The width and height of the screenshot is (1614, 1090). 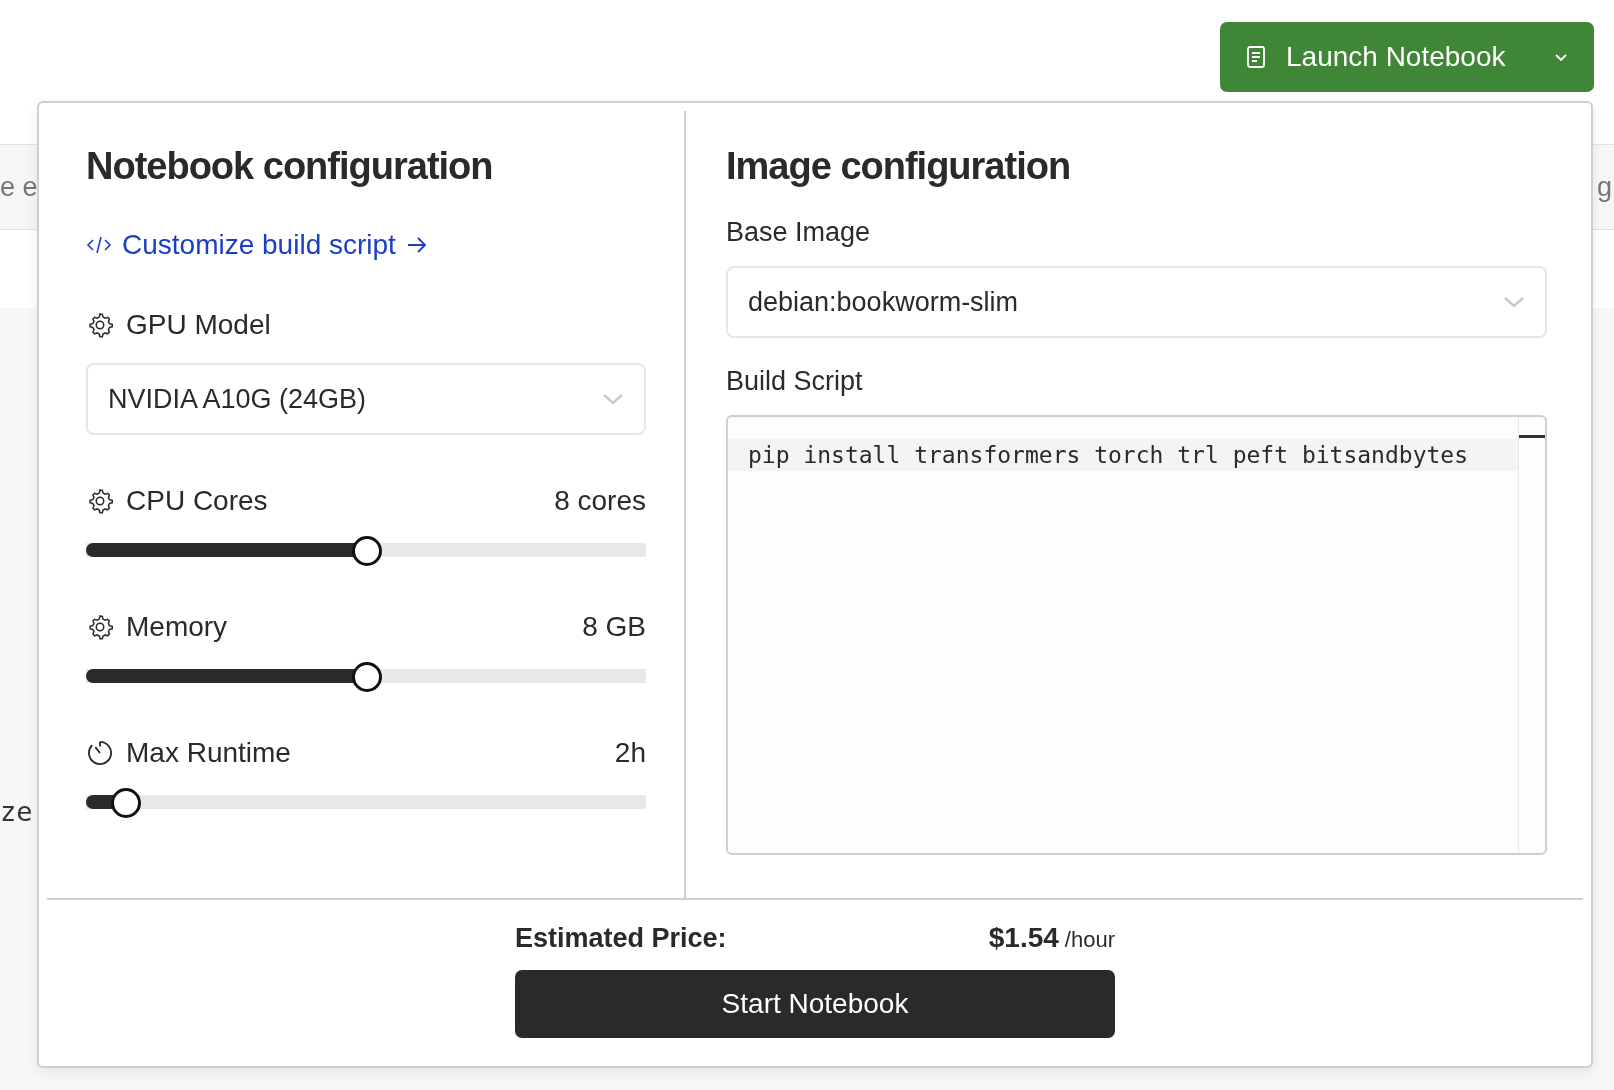 What do you see at coordinates (600, 501) in the screenshot?
I see `slider-value: 8 cores` at bounding box center [600, 501].